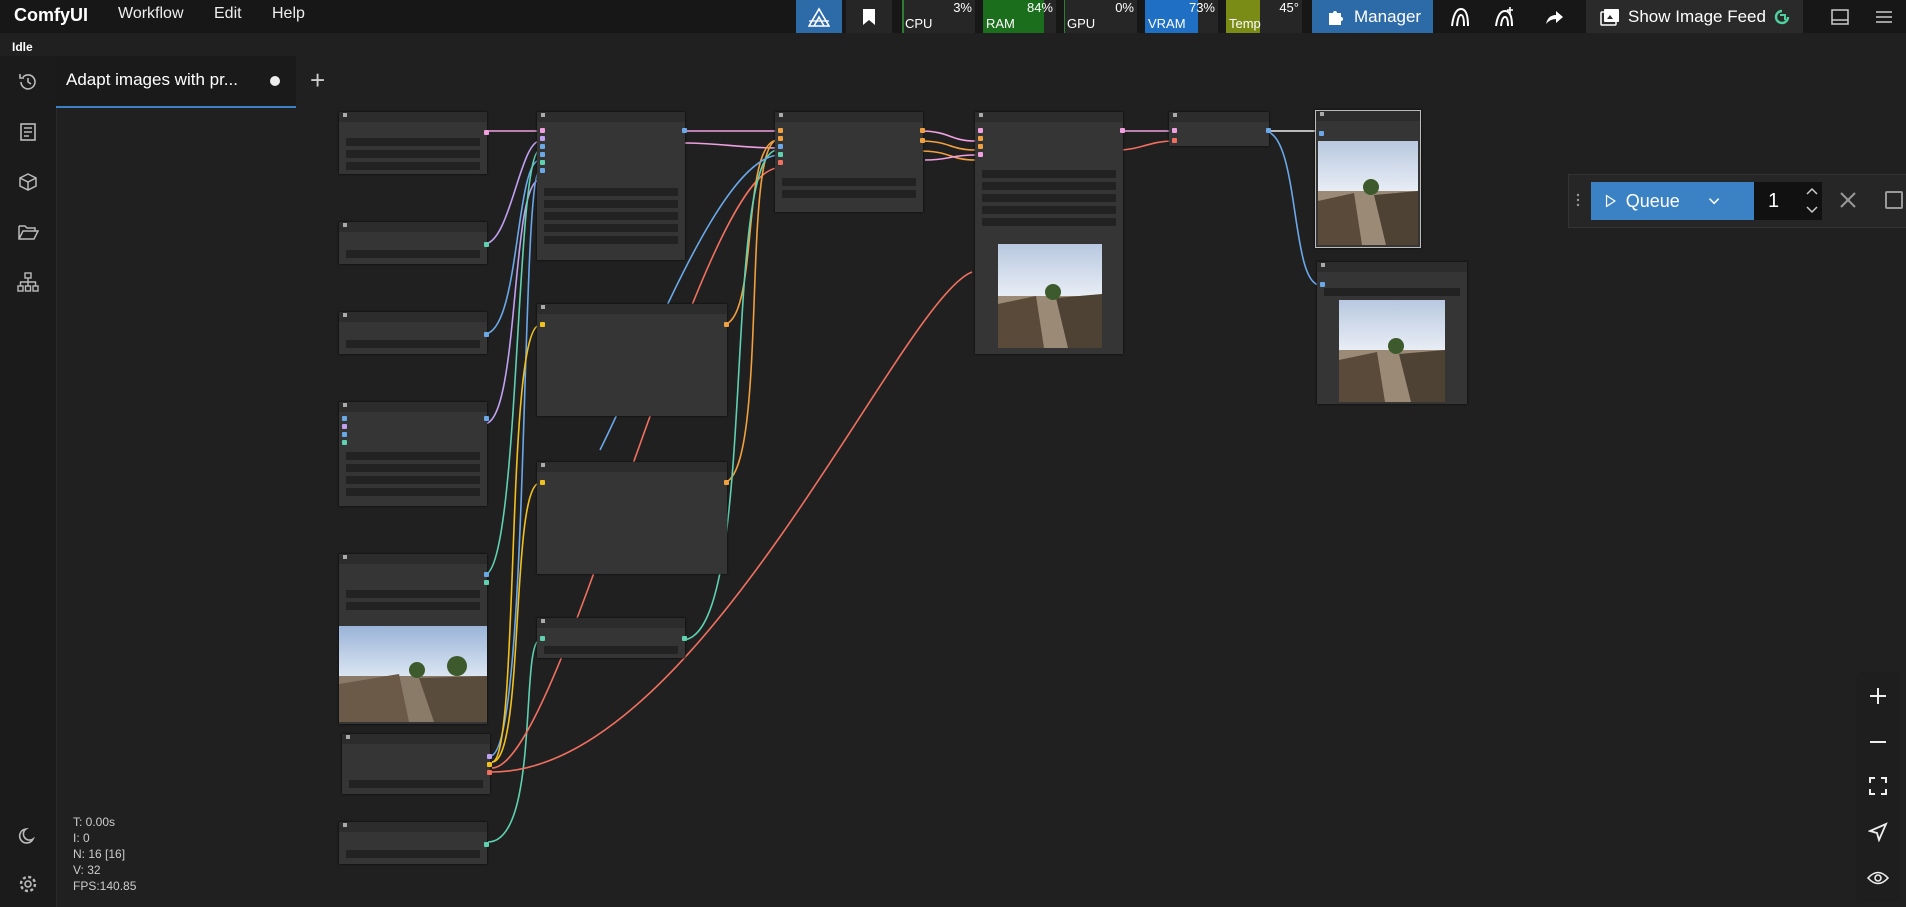 This screenshot has width=1906, height=907. Describe the element at coordinates (1368, 193) in the screenshot. I see `output-preview-image` at that location.